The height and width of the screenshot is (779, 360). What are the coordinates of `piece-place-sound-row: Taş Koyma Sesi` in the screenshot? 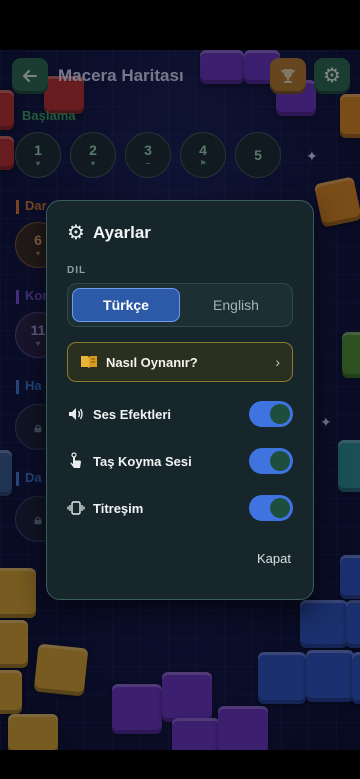 It's located at (180, 461).